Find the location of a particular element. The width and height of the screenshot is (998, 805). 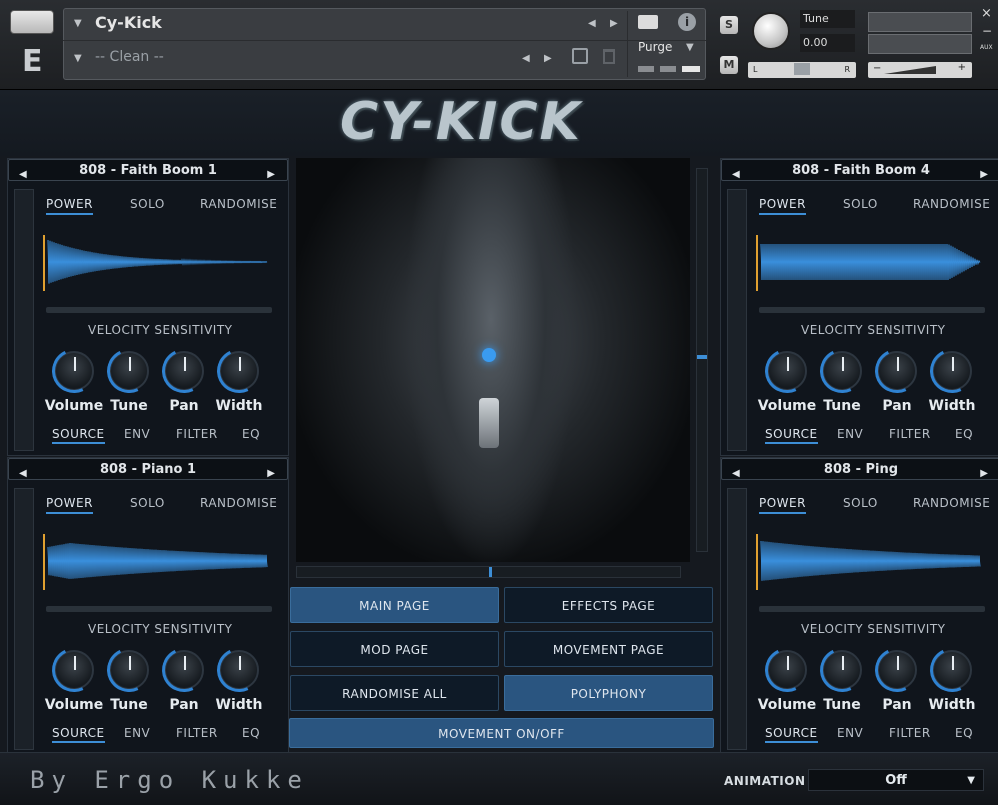

instrument-name: Cy-Kick is located at coordinates (128, 22).